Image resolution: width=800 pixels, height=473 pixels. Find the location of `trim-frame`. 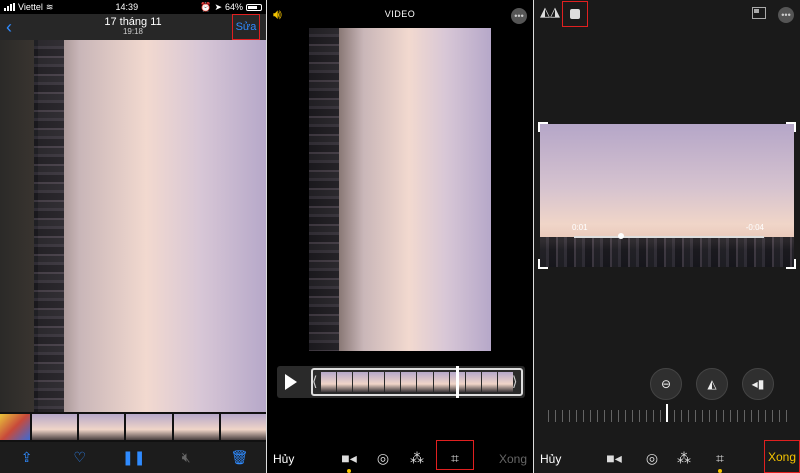

trim-frame is located at coordinates (417, 382).